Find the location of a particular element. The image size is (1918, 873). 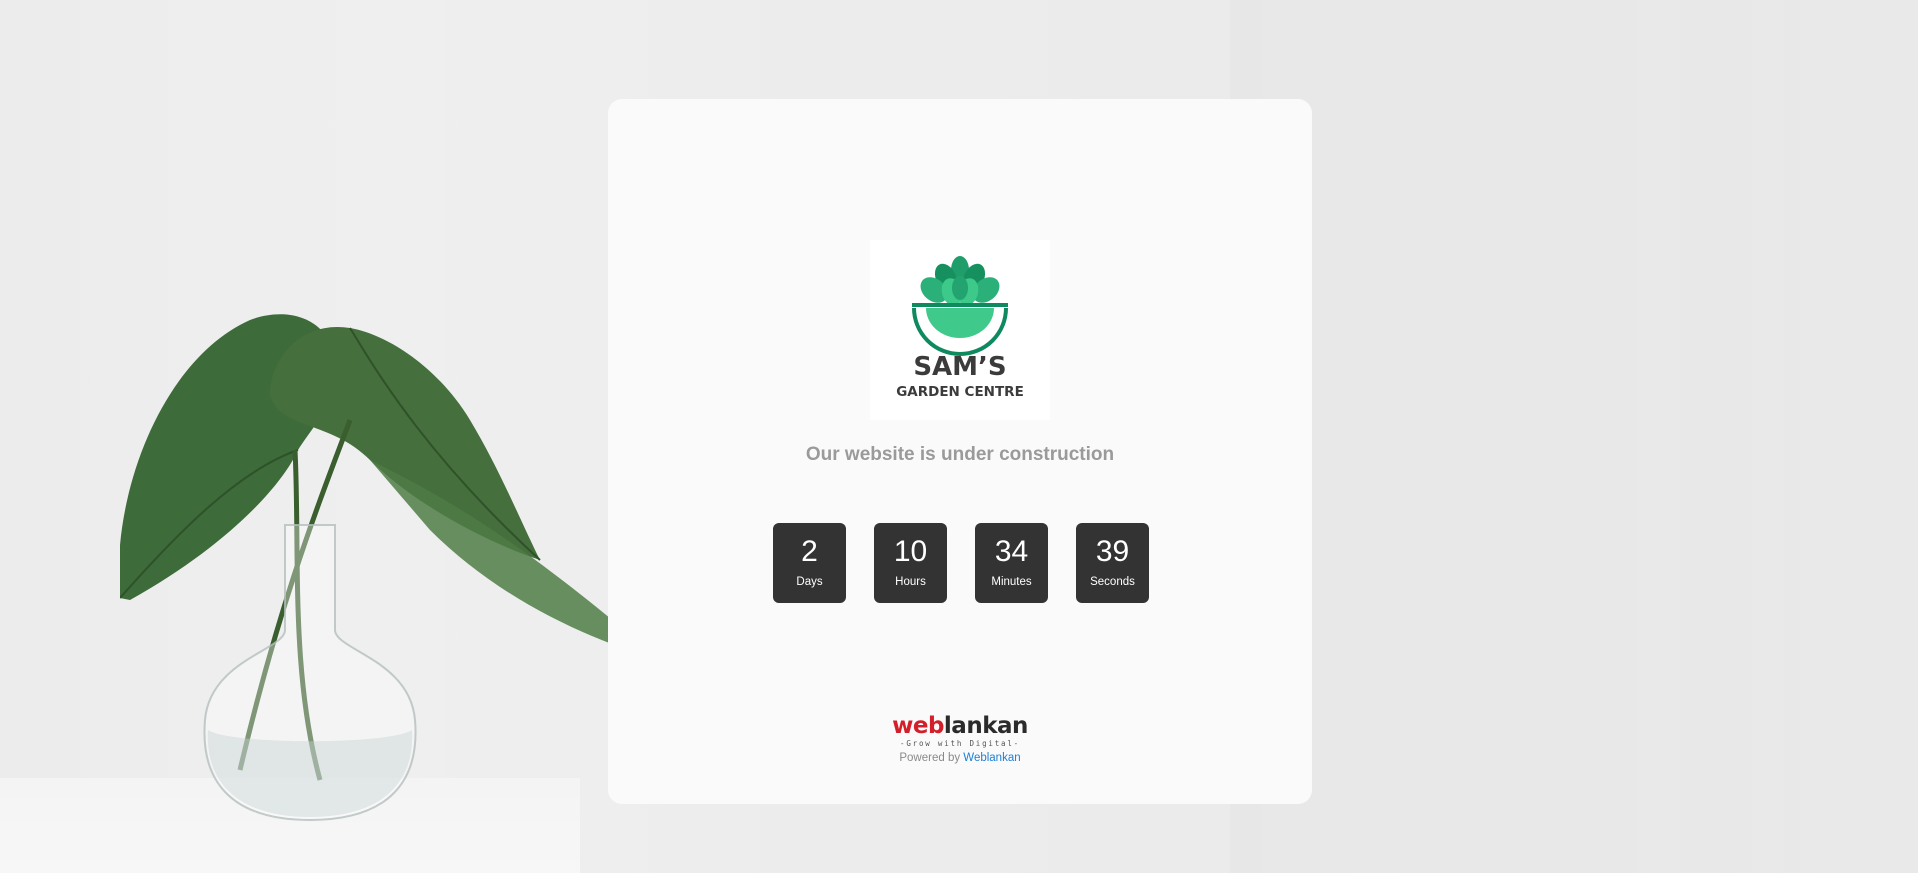

countdown-minutes: 34 Minutes is located at coordinates (1011, 563).